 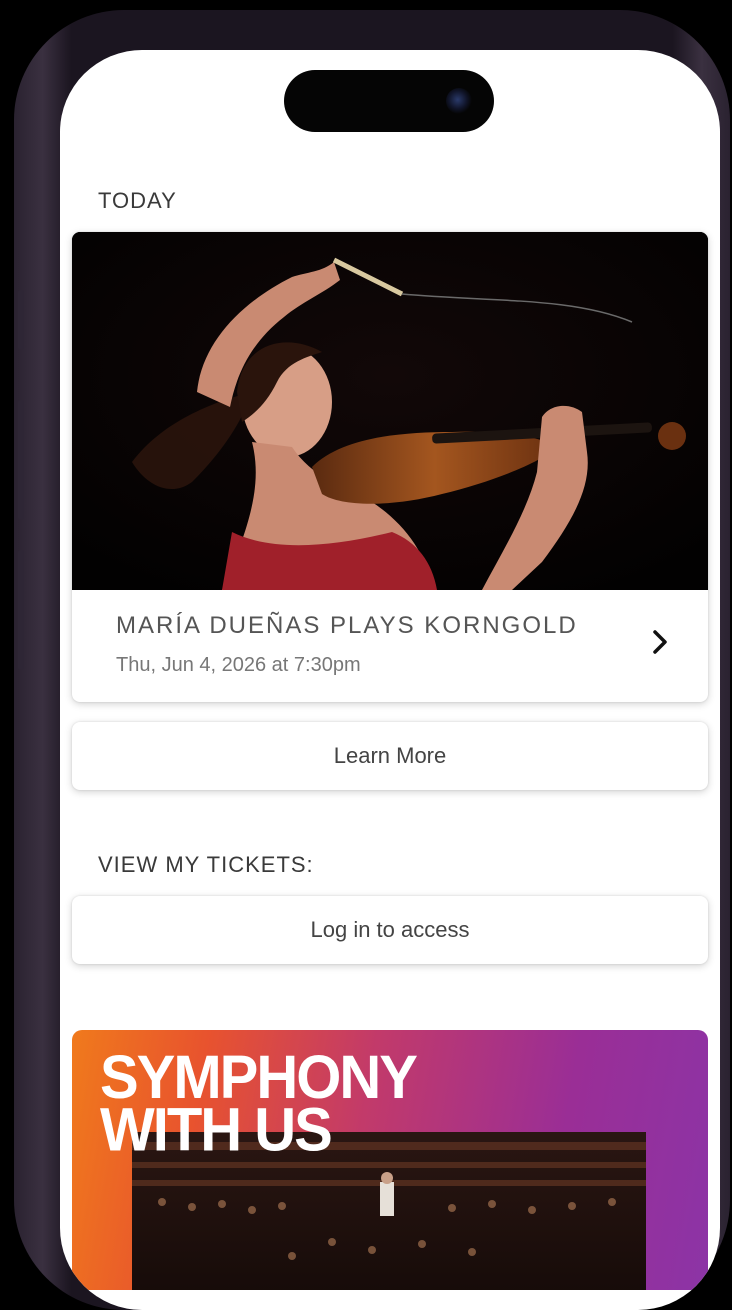 What do you see at coordinates (389, 101) in the screenshot?
I see `dynamic-island` at bounding box center [389, 101].